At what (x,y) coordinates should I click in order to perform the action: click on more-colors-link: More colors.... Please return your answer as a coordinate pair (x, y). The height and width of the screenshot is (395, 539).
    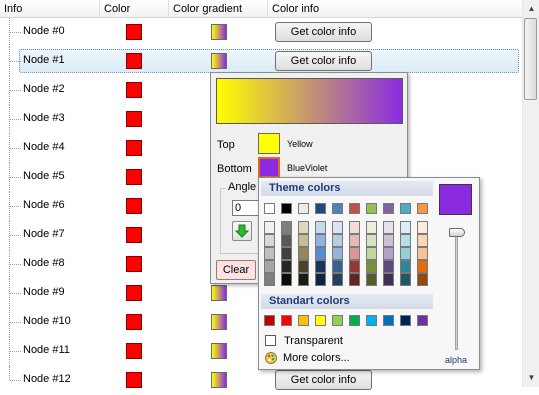
    Looking at the image, I should click on (316, 358).